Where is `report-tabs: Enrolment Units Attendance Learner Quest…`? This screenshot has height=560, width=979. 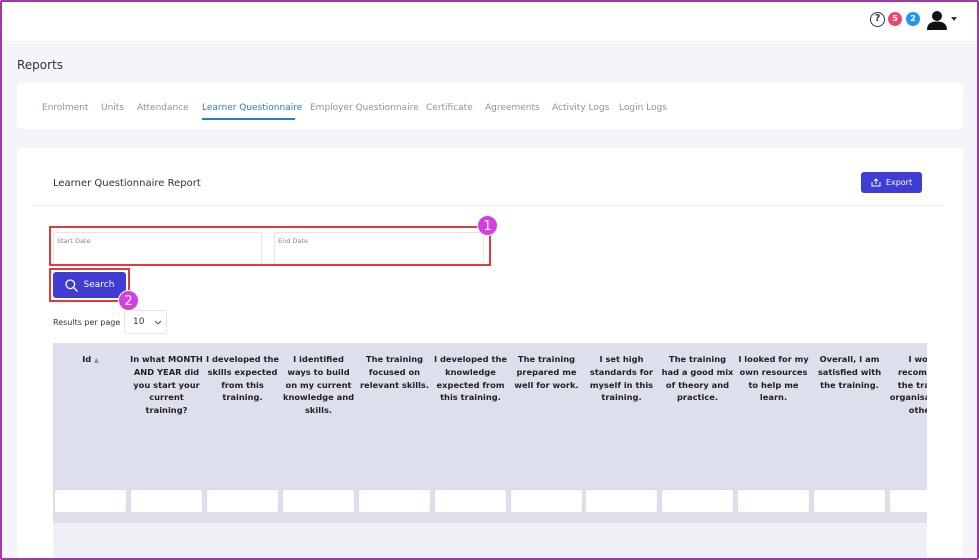 report-tabs: Enrolment Units Attendance Learner Quest… is located at coordinates (490, 106).